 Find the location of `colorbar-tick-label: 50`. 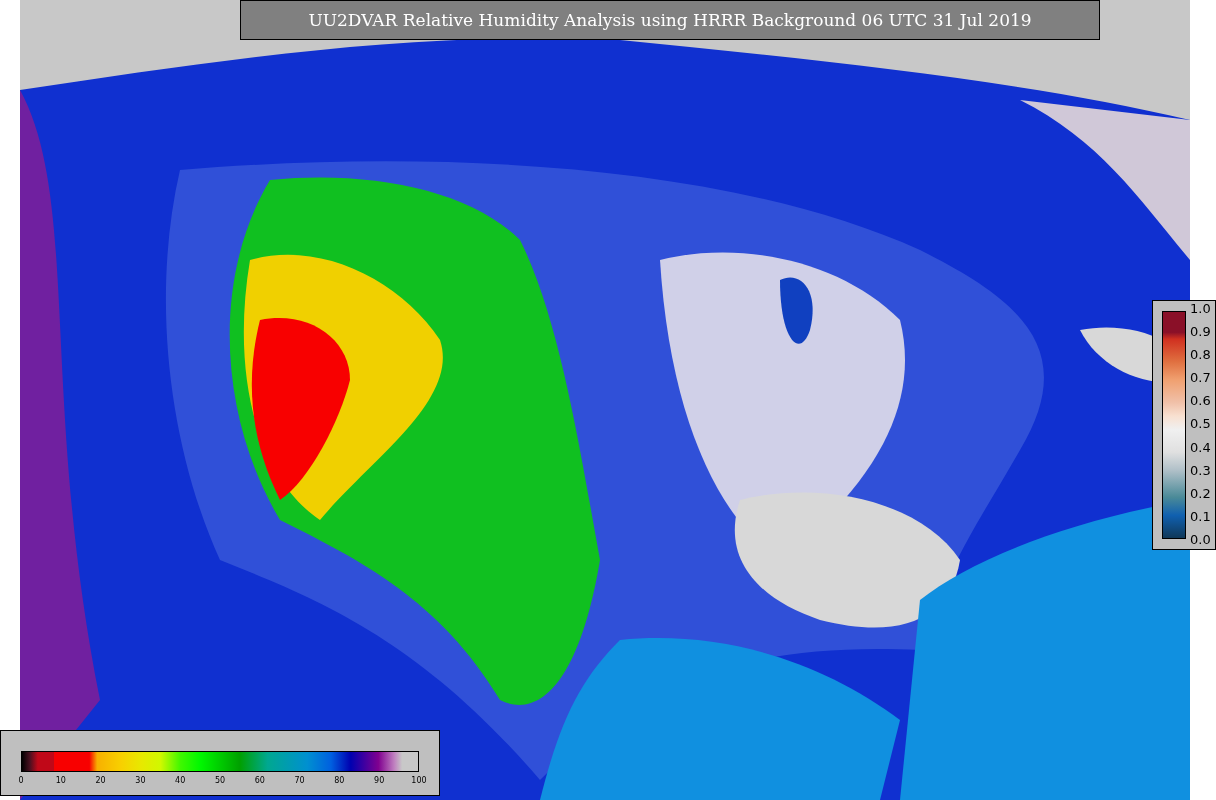

colorbar-tick-label: 50 is located at coordinates (220, 781).